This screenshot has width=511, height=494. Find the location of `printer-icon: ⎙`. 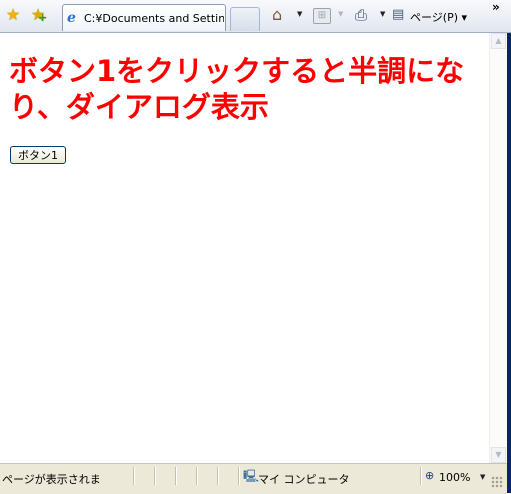

printer-icon: ⎙ is located at coordinates (364, 15).